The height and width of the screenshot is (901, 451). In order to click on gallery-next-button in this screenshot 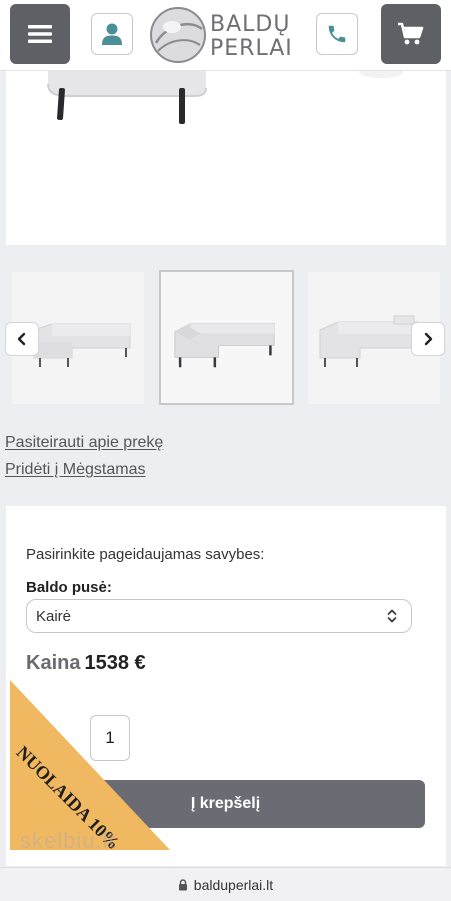, I will do `click(428, 339)`.